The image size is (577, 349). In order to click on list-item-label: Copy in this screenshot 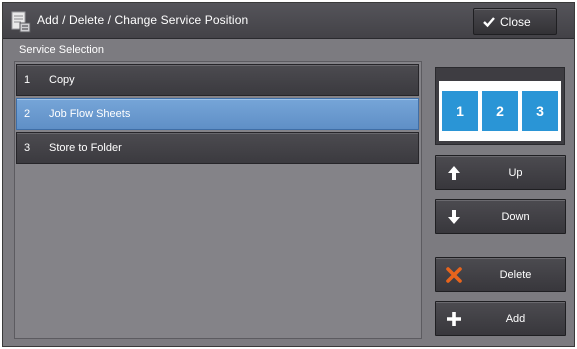, I will do `click(62, 80)`.